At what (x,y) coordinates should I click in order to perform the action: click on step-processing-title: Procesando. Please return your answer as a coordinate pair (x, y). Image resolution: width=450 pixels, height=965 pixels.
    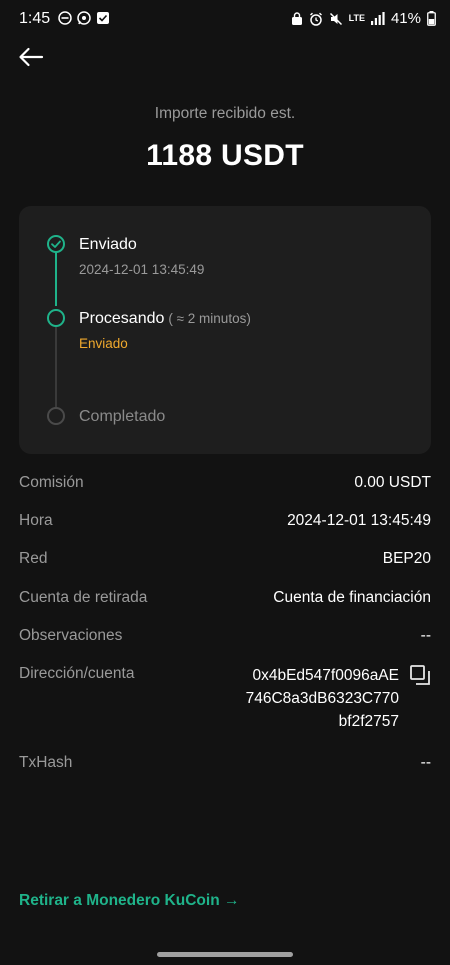
    Looking at the image, I should click on (122, 318).